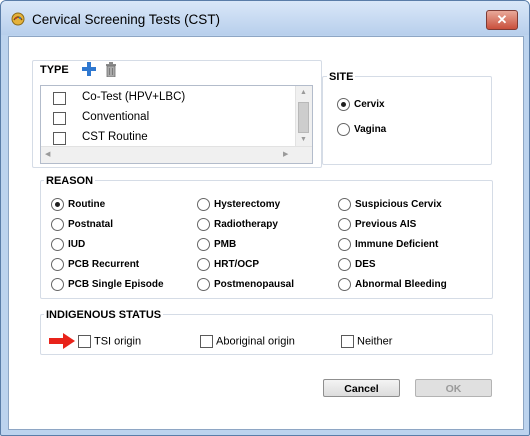  I want to click on type-item-label: Conventional, so click(116, 117).